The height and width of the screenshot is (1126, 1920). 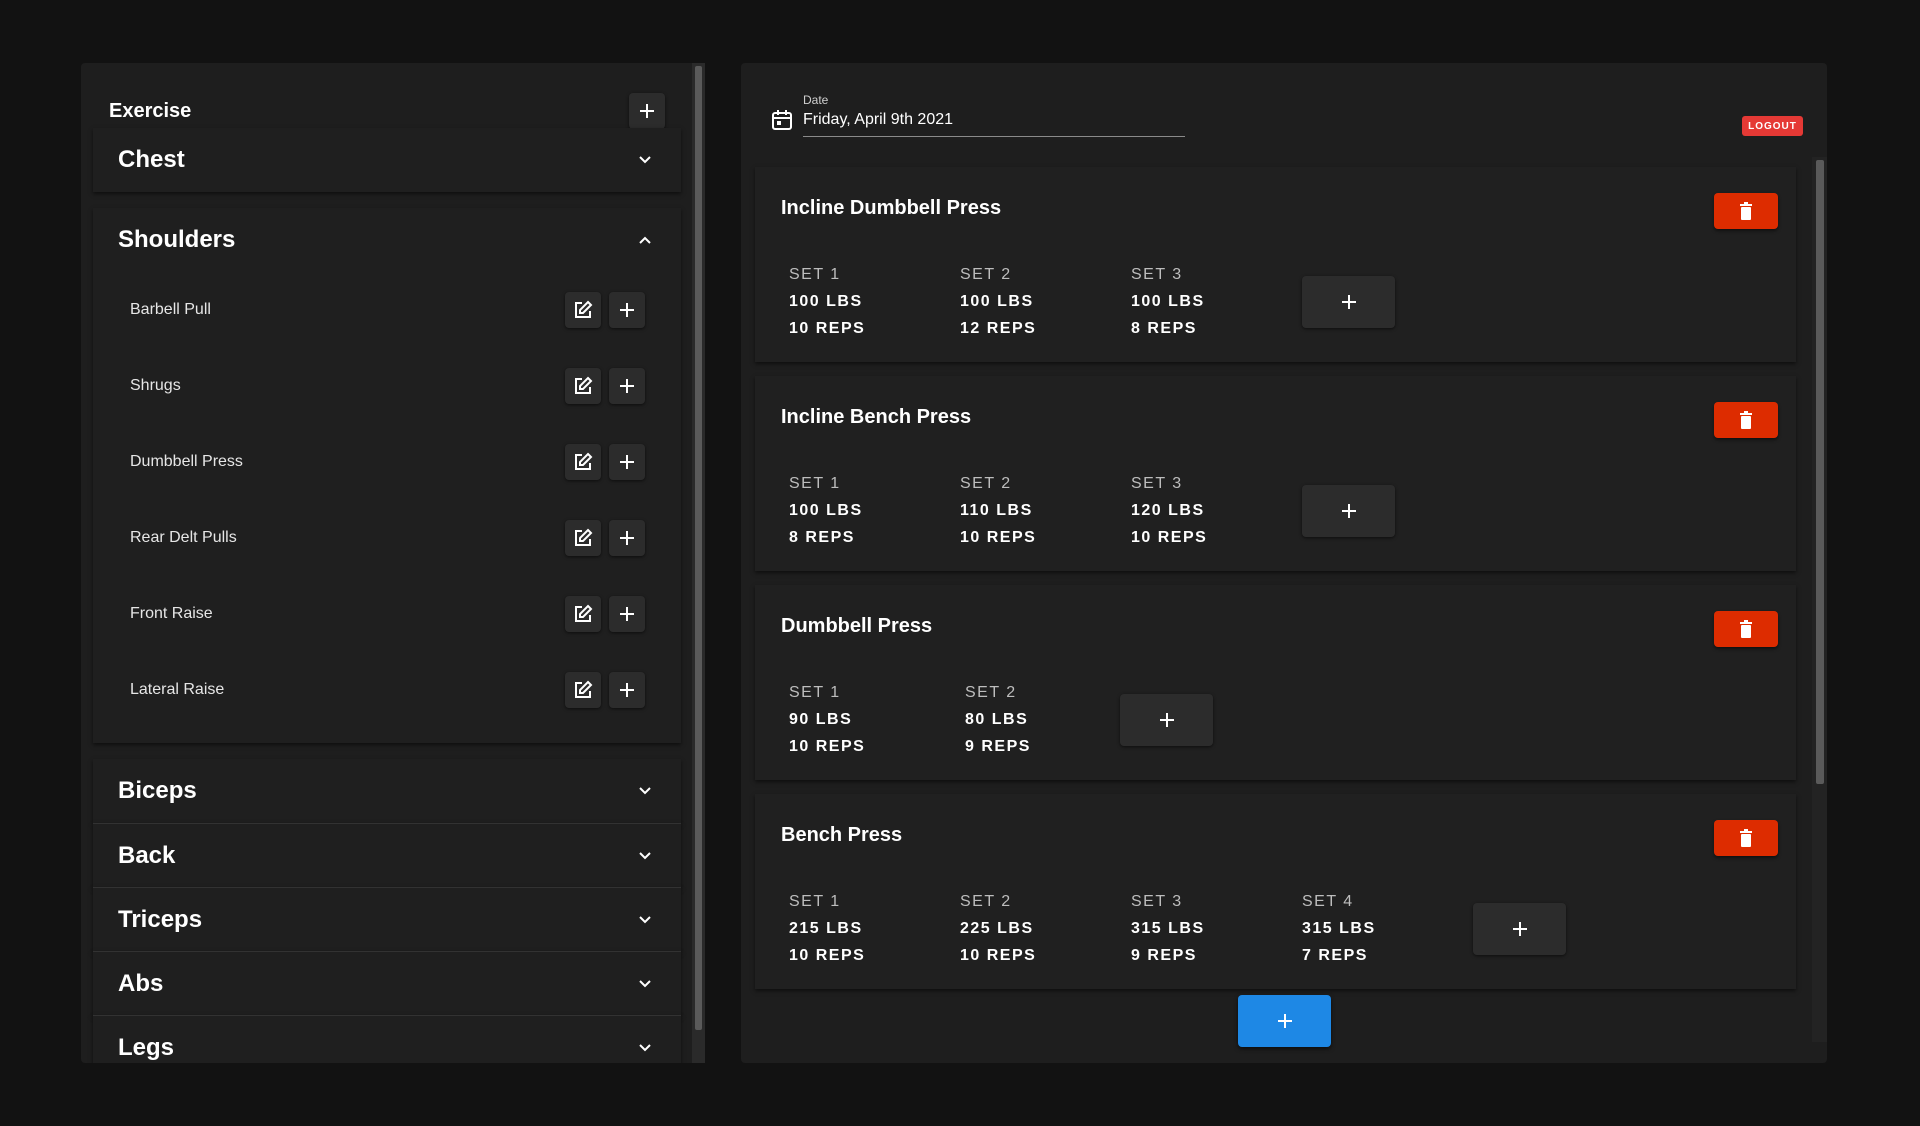 I want to click on date-picker: Date Friday, April 9th 2021, so click(x=978, y=115).